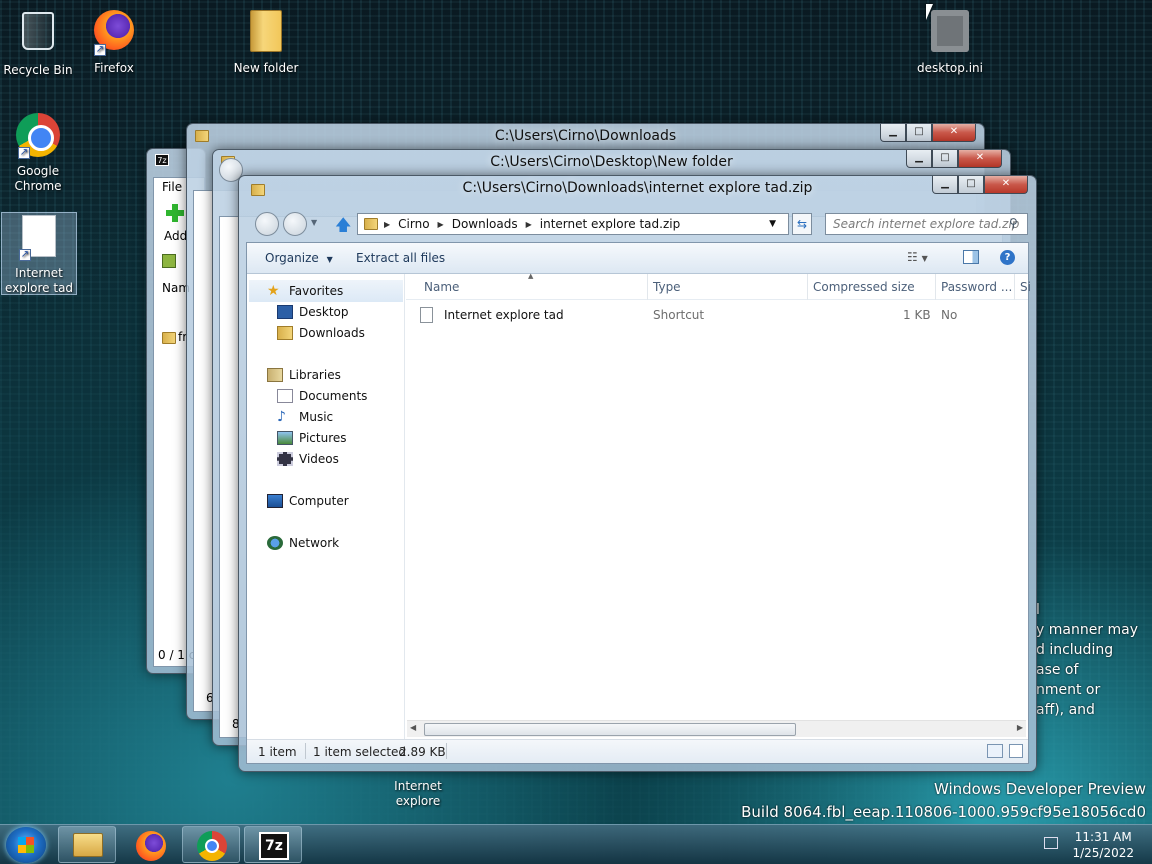 The height and width of the screenshot is (864, 1152). What do you see at coordinates (267, 224) in the screenshot?
I see `back-button` at bounding box center [267, 224].